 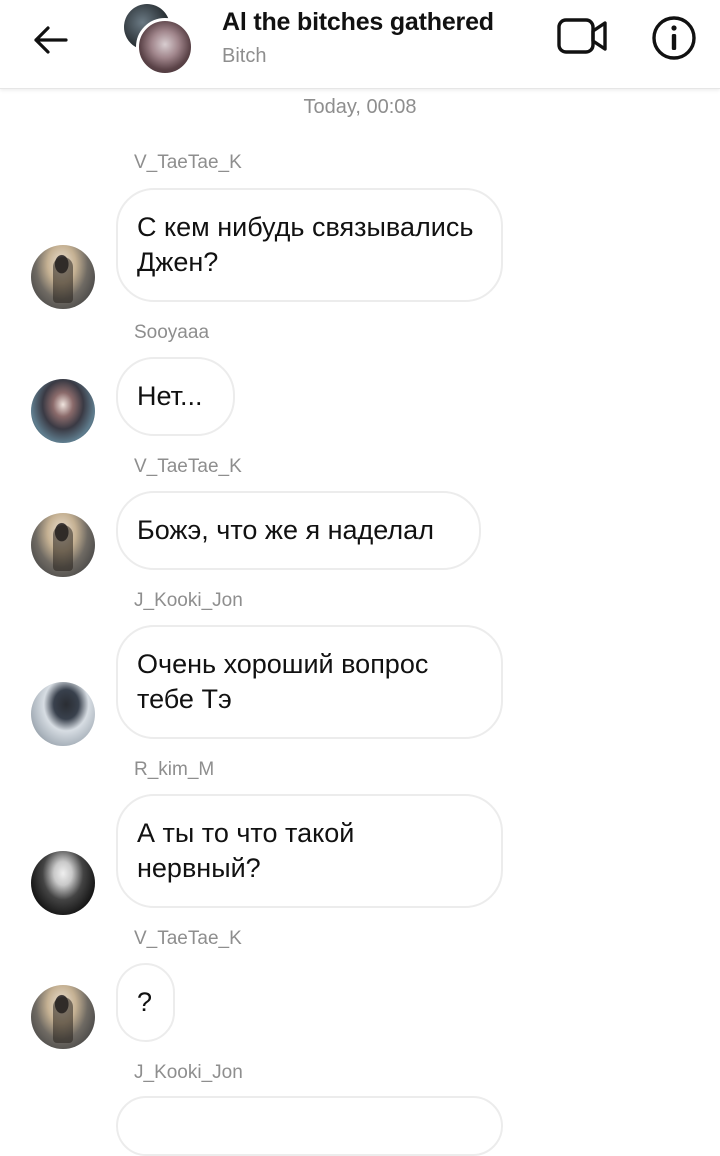 I want to click on message-bubble: ?, so click(x=145, y=1002).